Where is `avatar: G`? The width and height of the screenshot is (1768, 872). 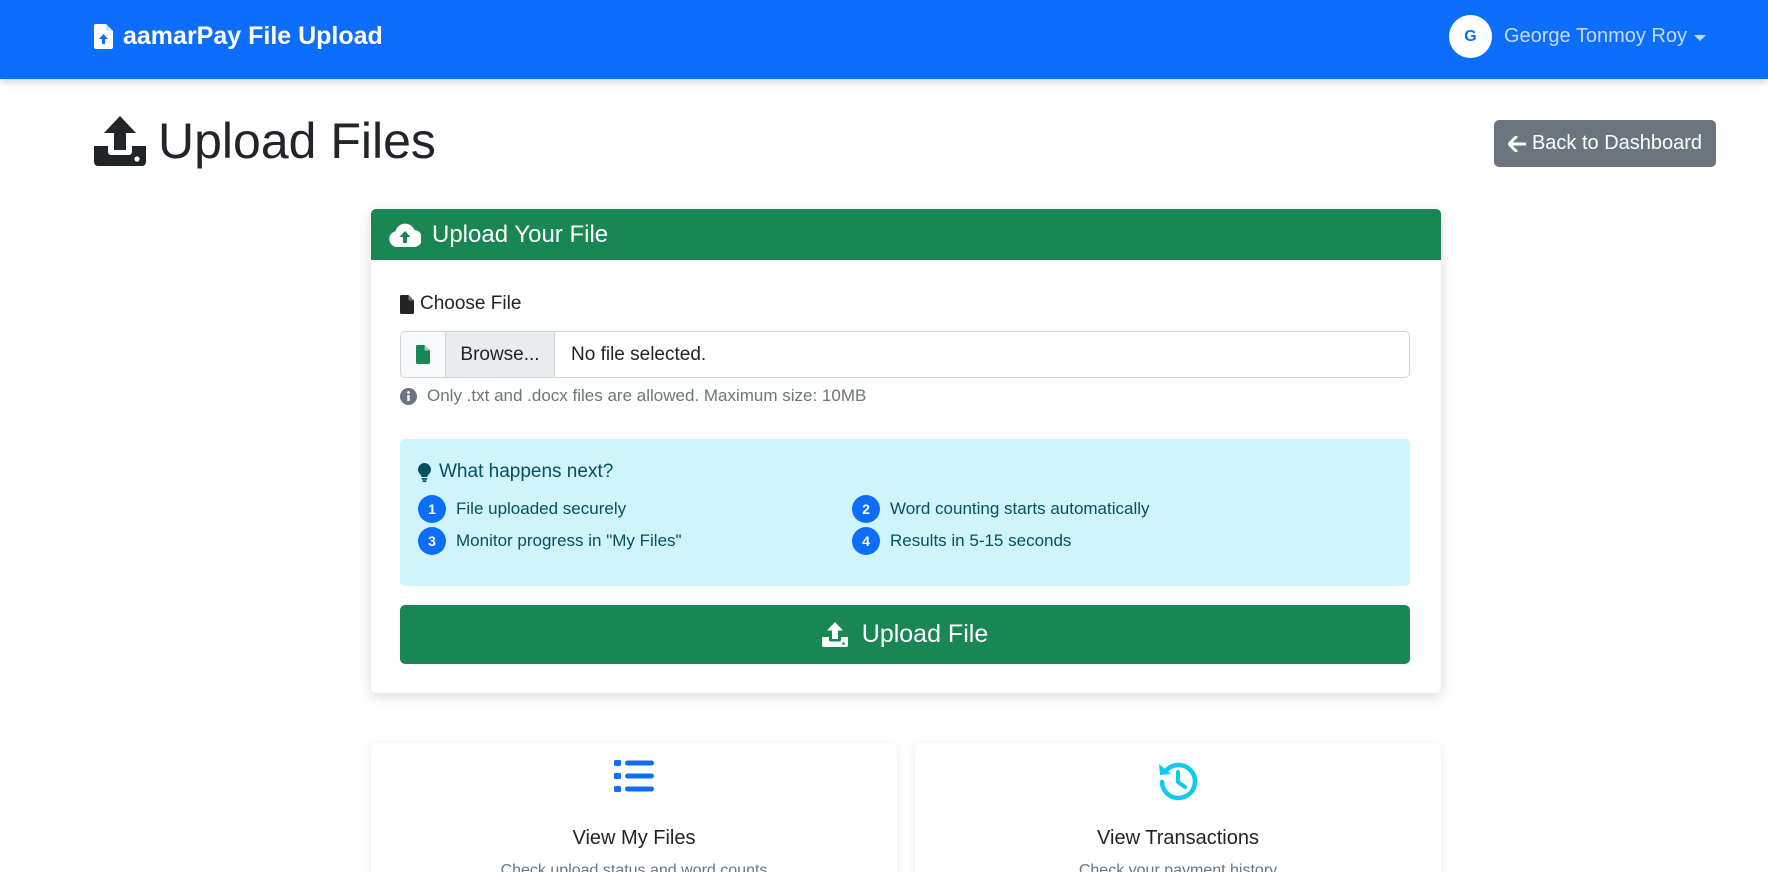 avatar: G is located at coordinates (1470, 36).